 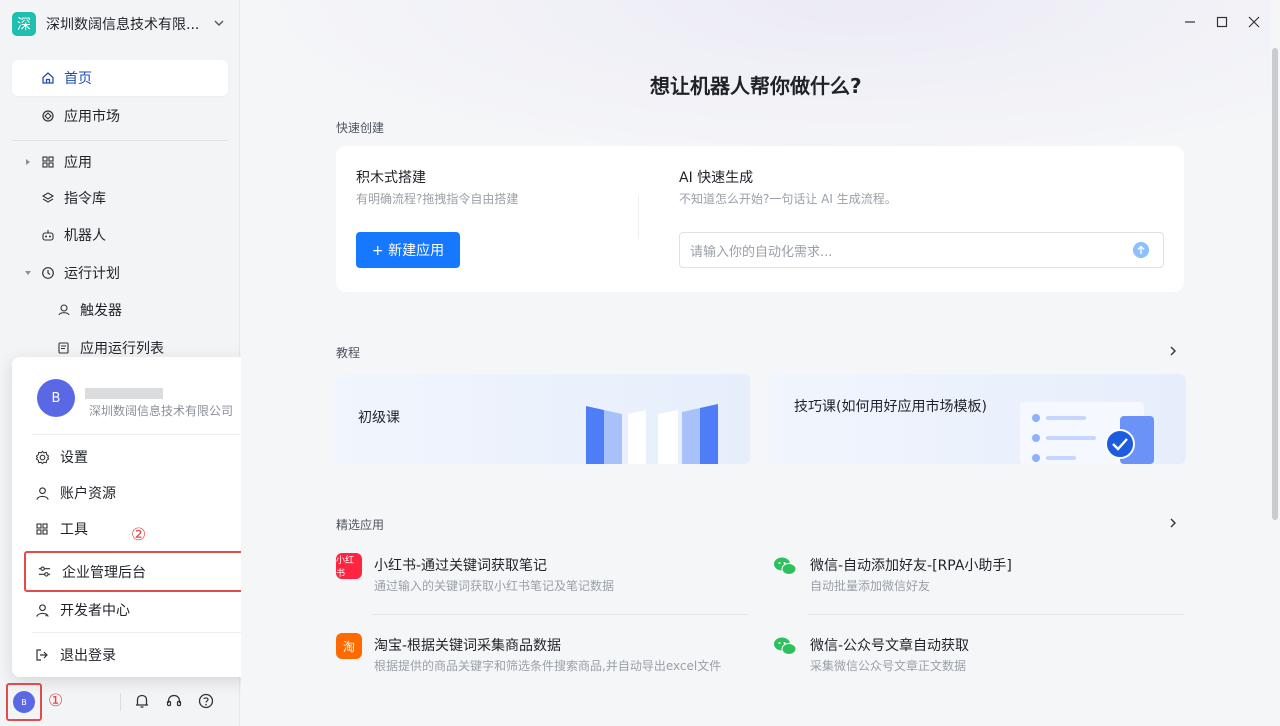 I want to click on sidebar-item-schedule: 运行计划, so click(x=120, y=273).